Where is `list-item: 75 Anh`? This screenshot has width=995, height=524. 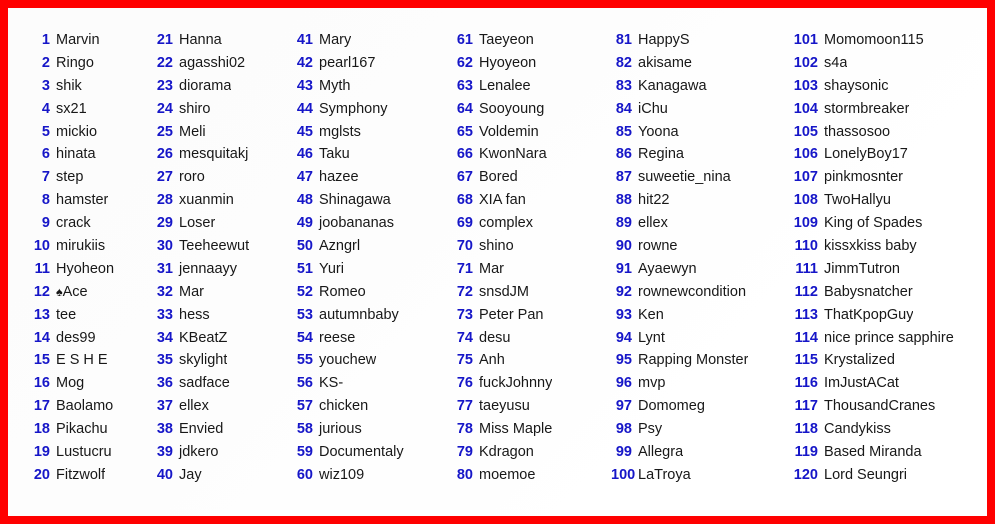 list-item: 75 Anh is located at coordinates (530, 360).